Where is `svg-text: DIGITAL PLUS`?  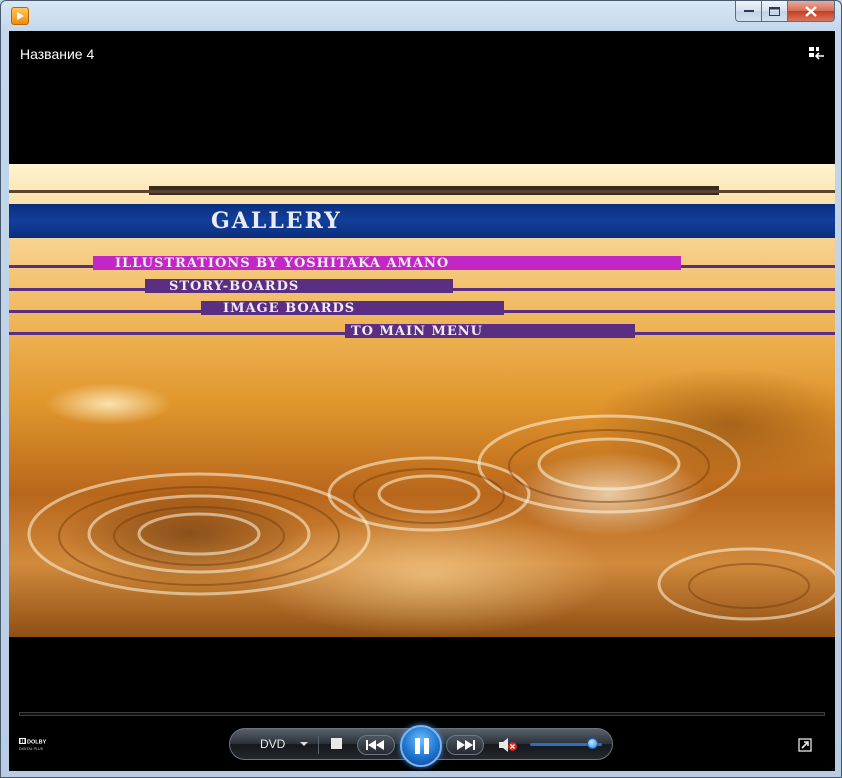 svg-text: DIGITAL PLUS is located at coordinates (31, 749).